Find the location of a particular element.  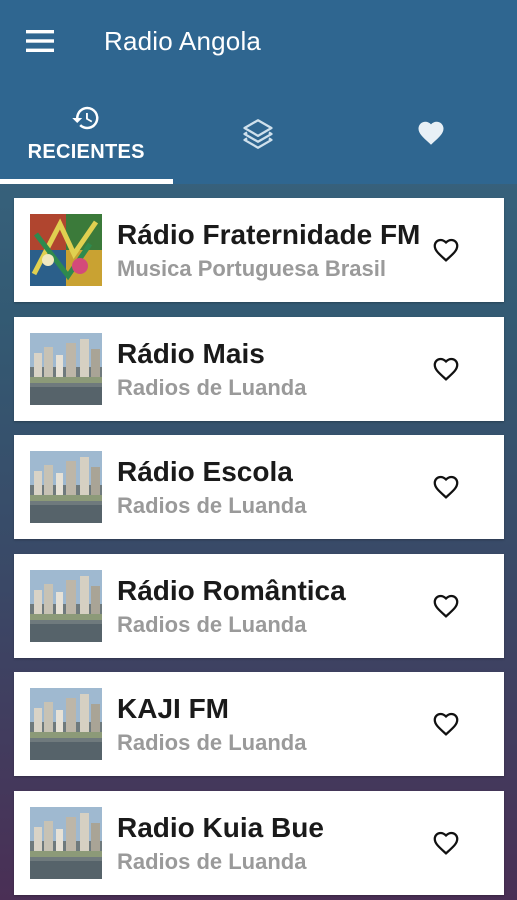

tab-recientes: RECIENTES is located at coordinates (86, 133).